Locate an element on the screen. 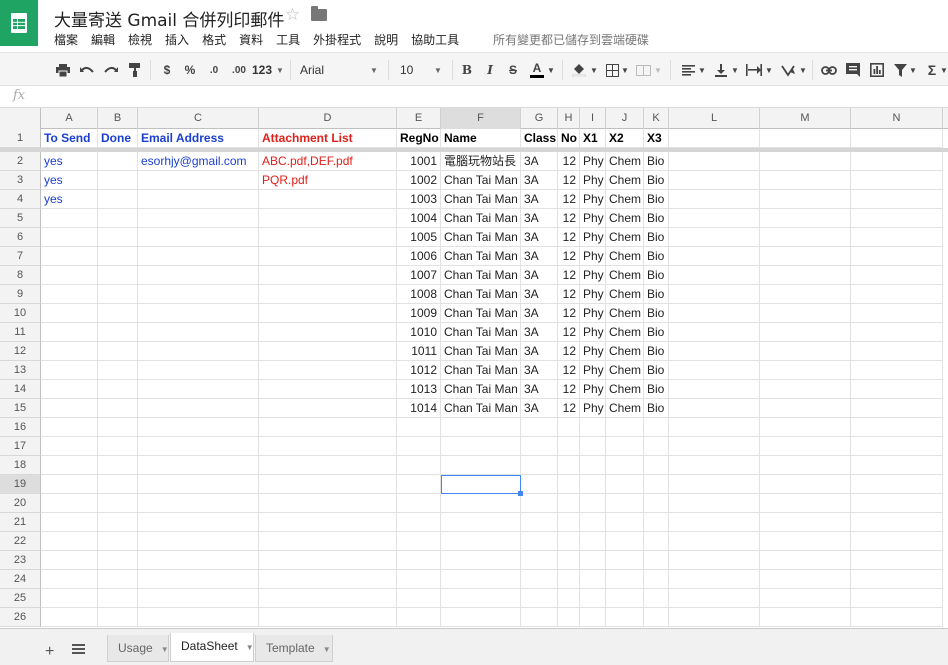 The height and width of the screenshot is (665, 948). cell-b6 is located at coordinates (118, 237).